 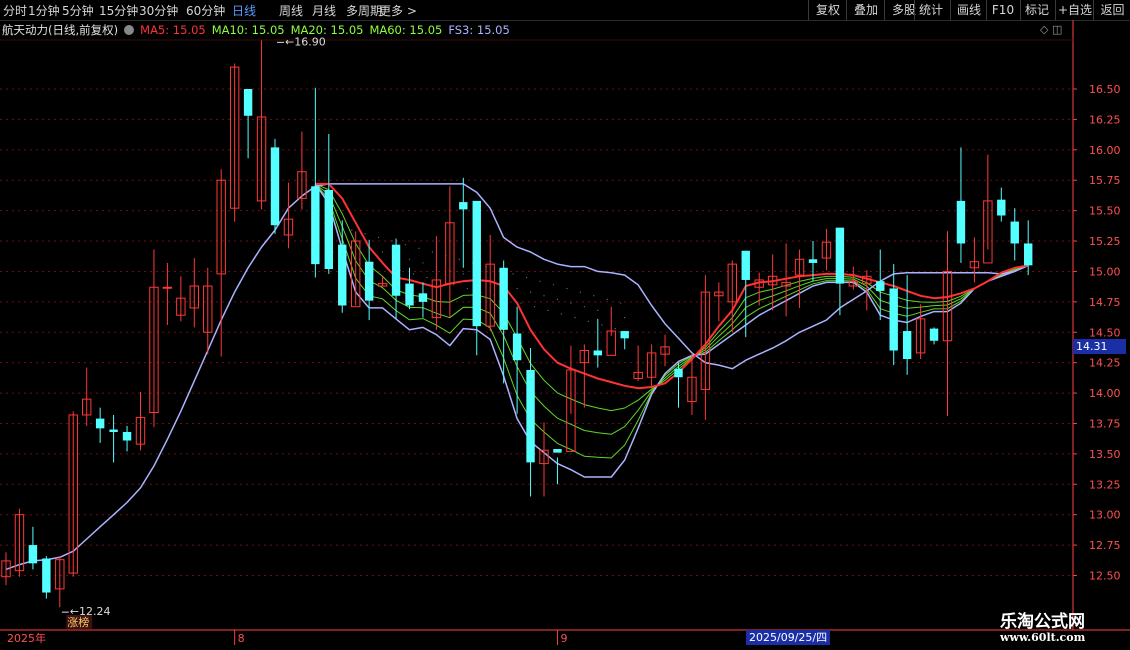 What do you see at coordinates (1105, 302) in the screenshot?
I see `y-tick-label: 14.75` at bounding box center [1105, 302].